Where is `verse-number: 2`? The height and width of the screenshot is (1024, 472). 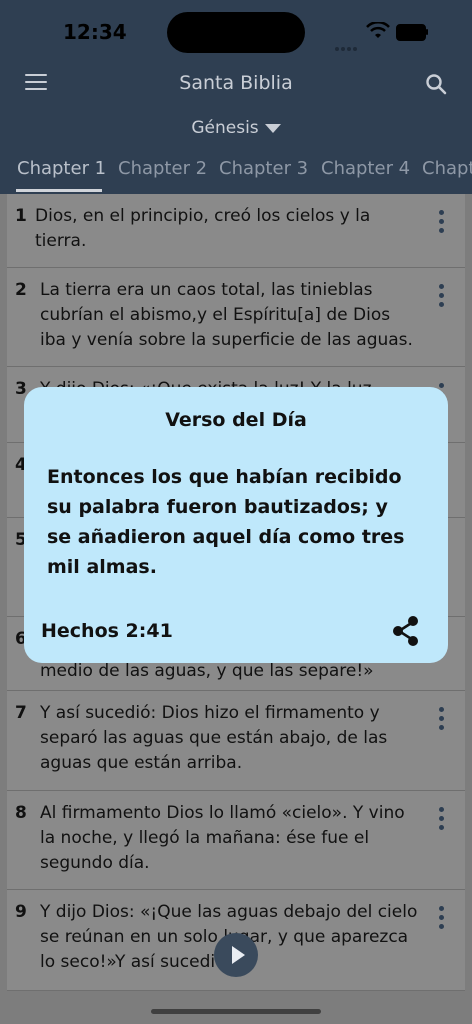 verse-number: 2 is located at coordinates (21, 290).